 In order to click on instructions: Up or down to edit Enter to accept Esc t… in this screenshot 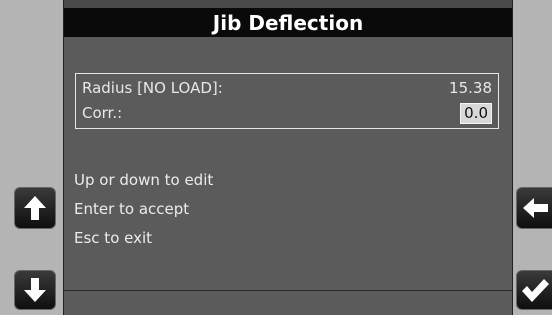, I will do `click(143, 209)`.